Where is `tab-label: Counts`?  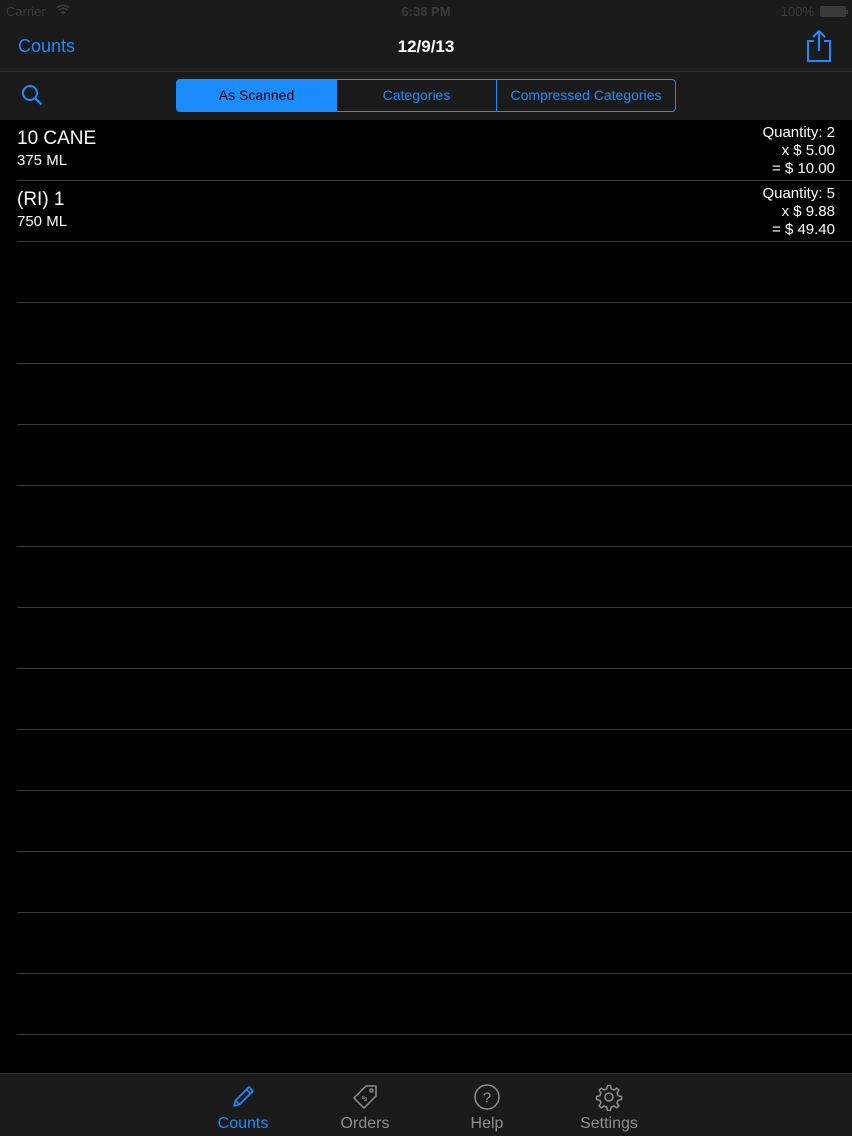 tab-label: Counts is located at coordinates (243, 1123).